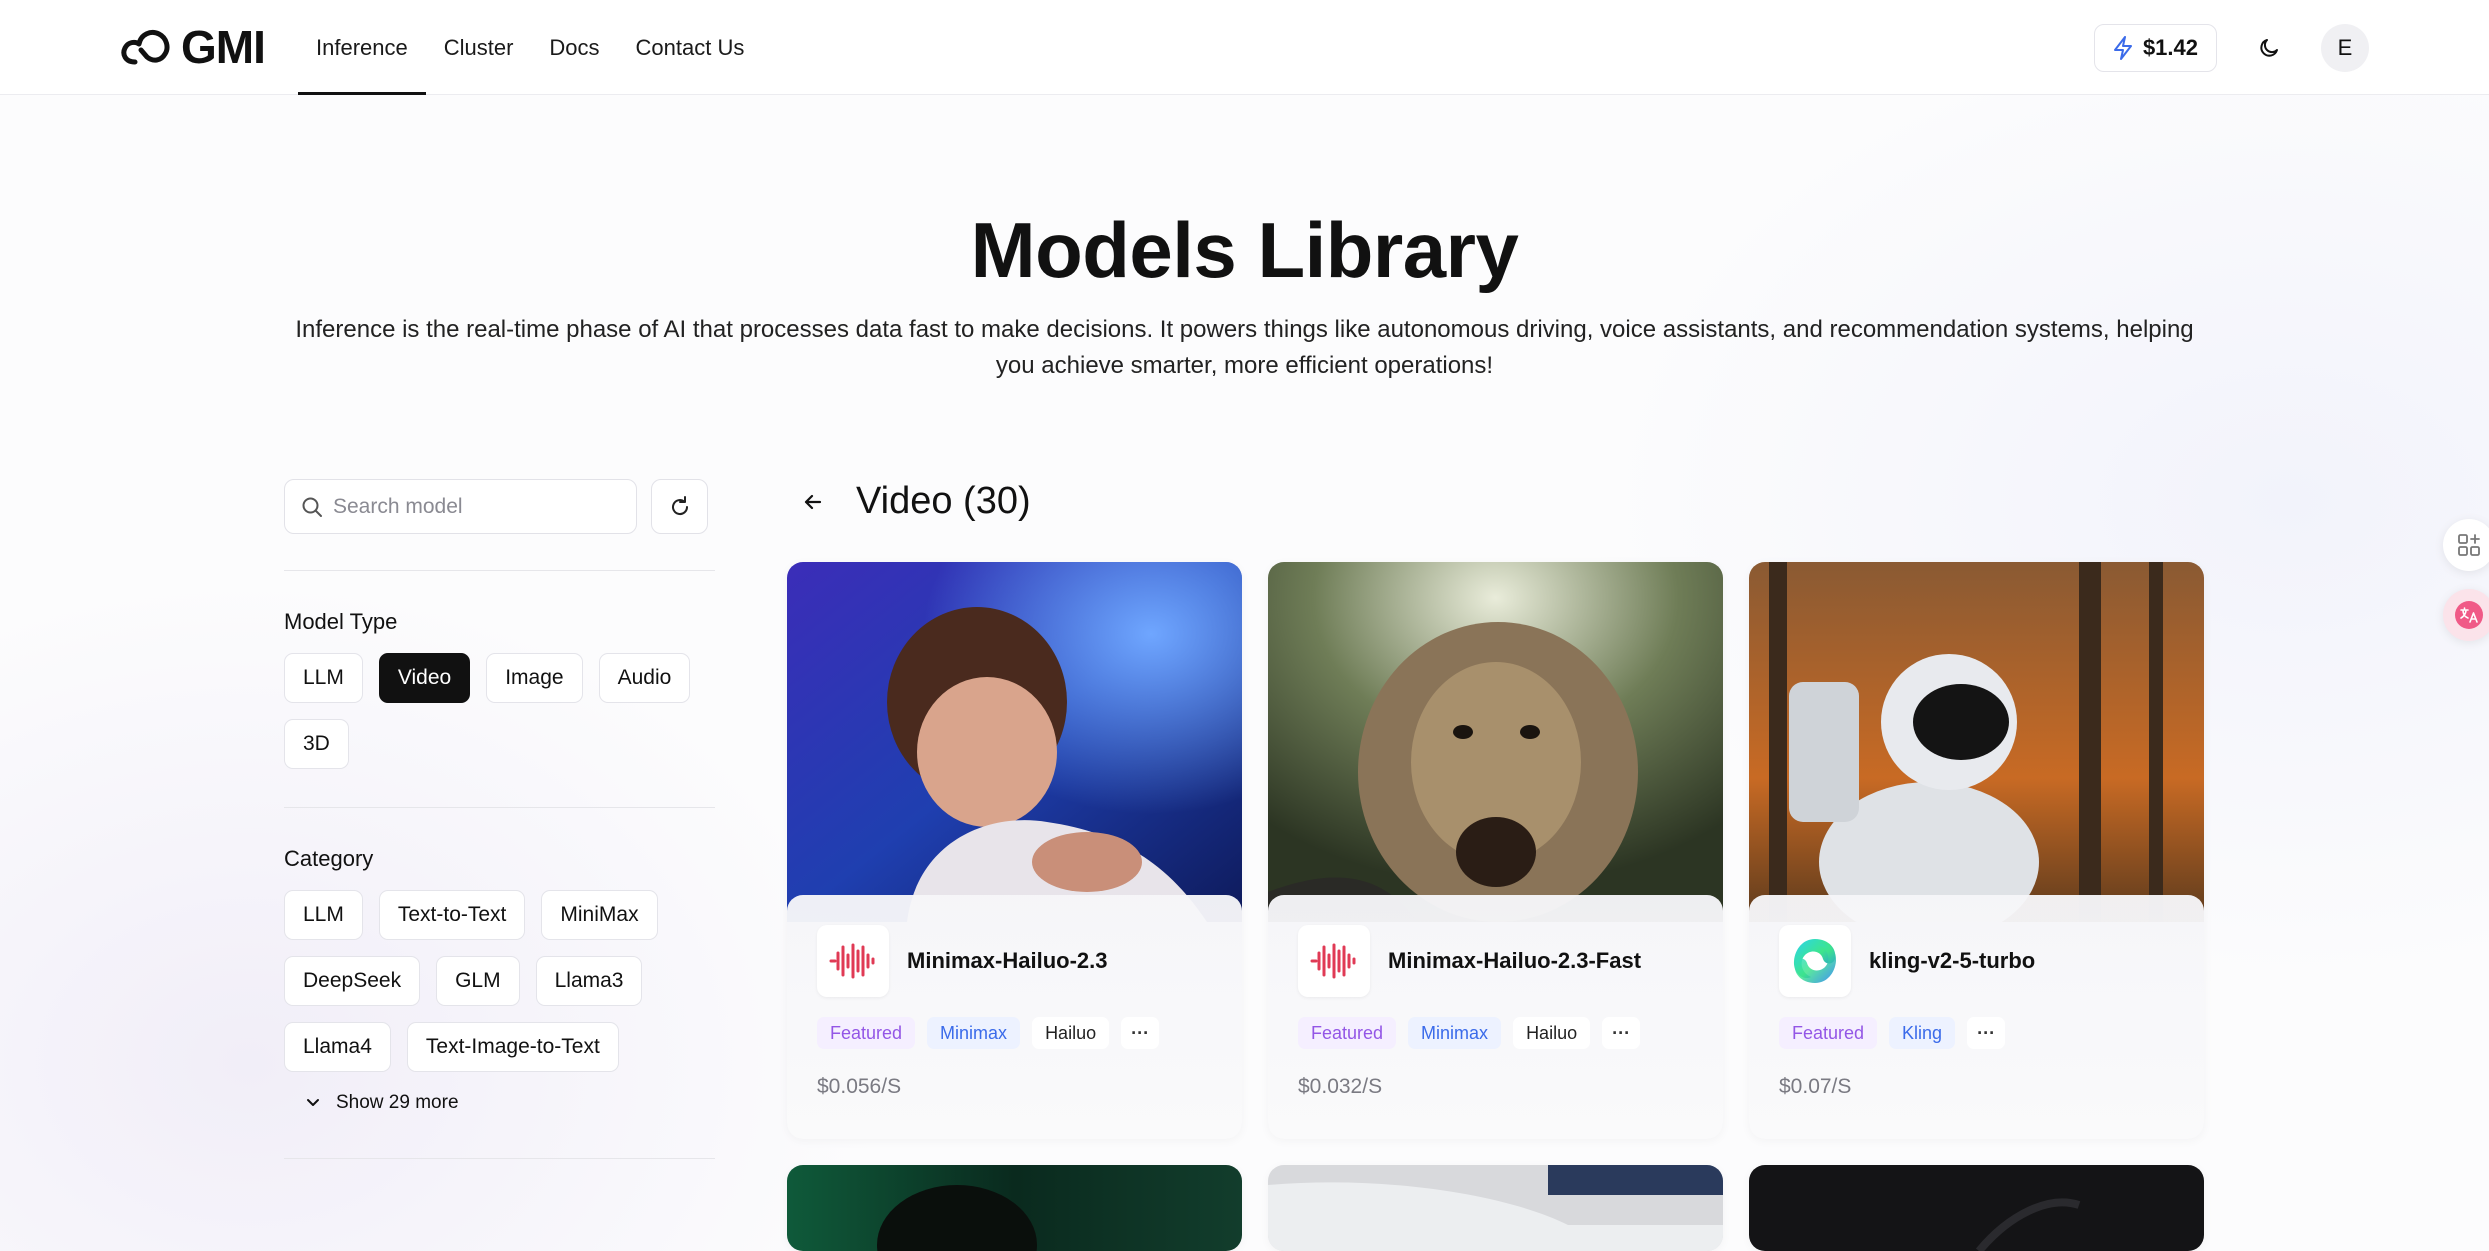 Image resolution: width=2489 pixels, height=1251 pixels. I want to click on nav-docs: Docs, so click(574, 47).